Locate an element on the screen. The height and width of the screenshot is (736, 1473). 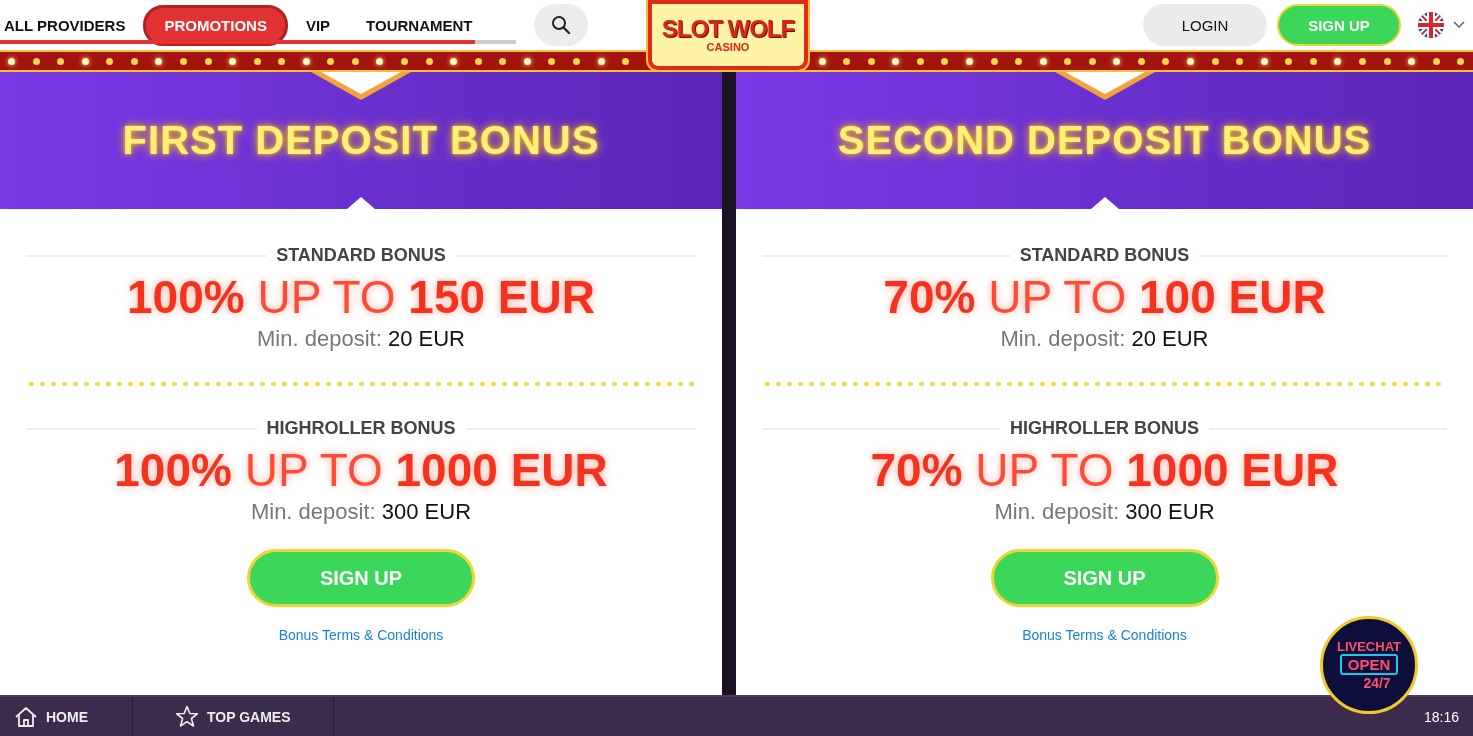
bonus-offer: 70% UP TO 1000 EUR is located at coordinates (1104, 470).